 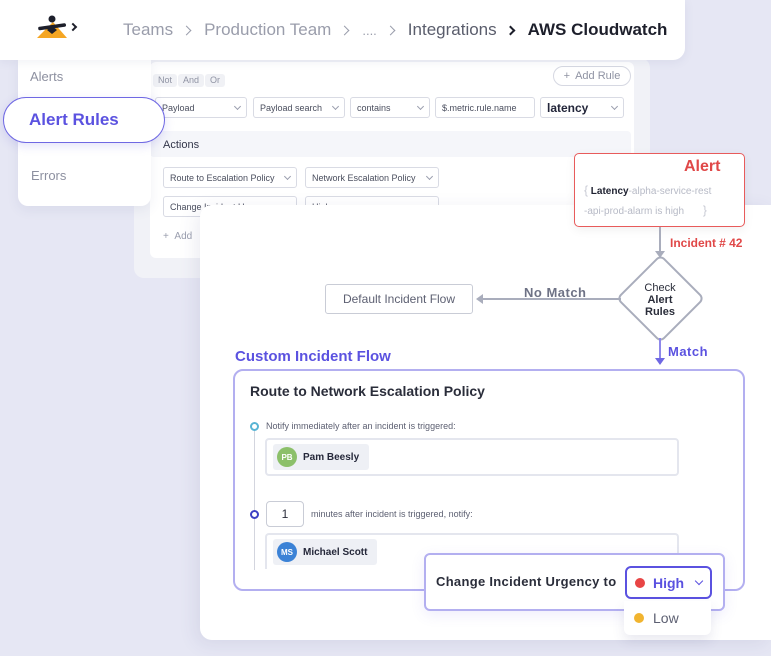 I want to click on step1-user-field: PB Pam Beesly, so click(x=472, y=457).